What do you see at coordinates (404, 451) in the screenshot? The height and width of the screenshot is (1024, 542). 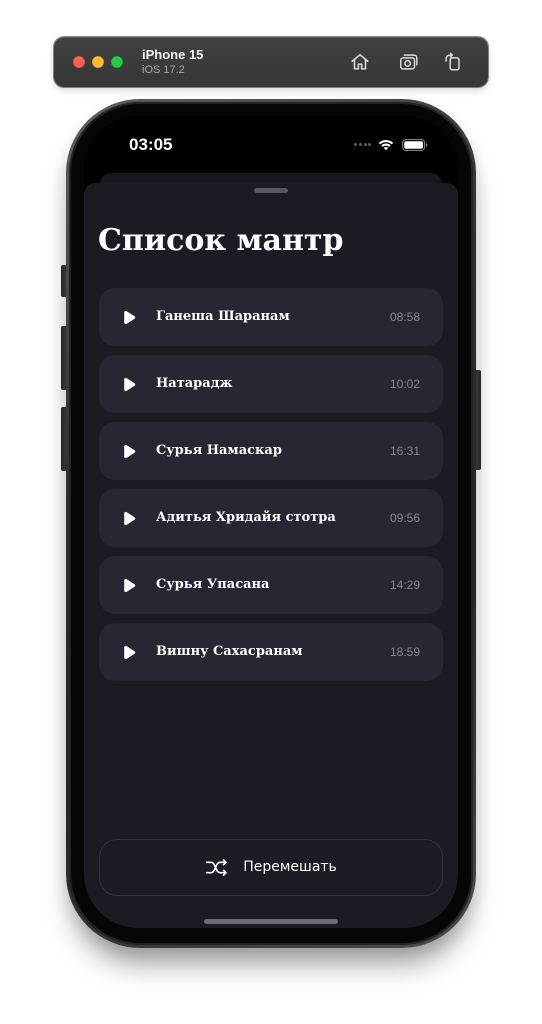 I see `mantra-duration: 16:31` at bounding box center [404, 451].